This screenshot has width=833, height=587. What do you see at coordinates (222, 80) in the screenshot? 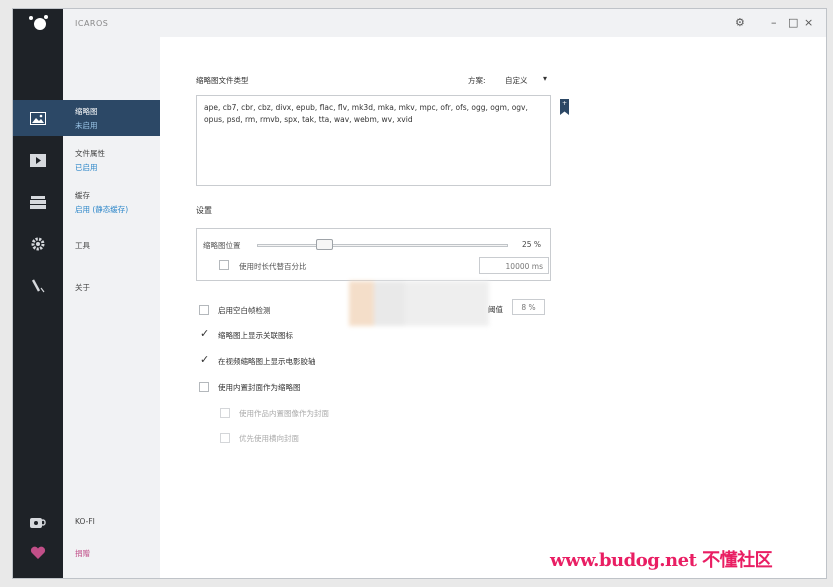
I see `file-types-label: 缩略图文件类型` at bounding box center [222, 80].